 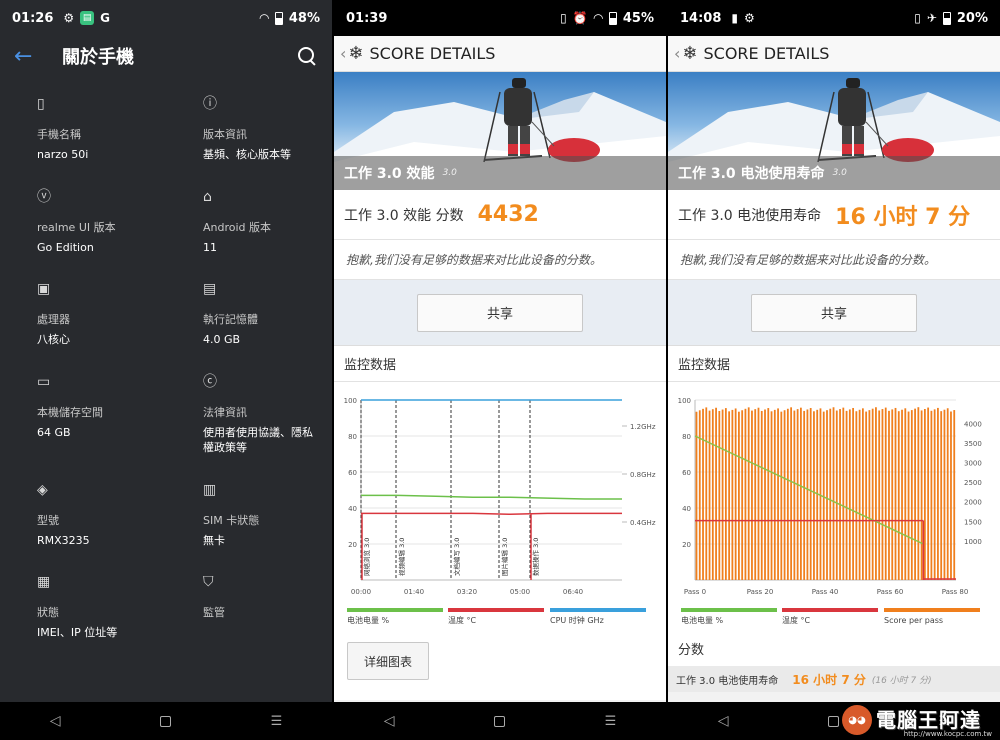 What do you see at coordinates (500, 665) in the screenshot?
I see `detail-chart-section: 详细图表` at bounding box center [500, 665].